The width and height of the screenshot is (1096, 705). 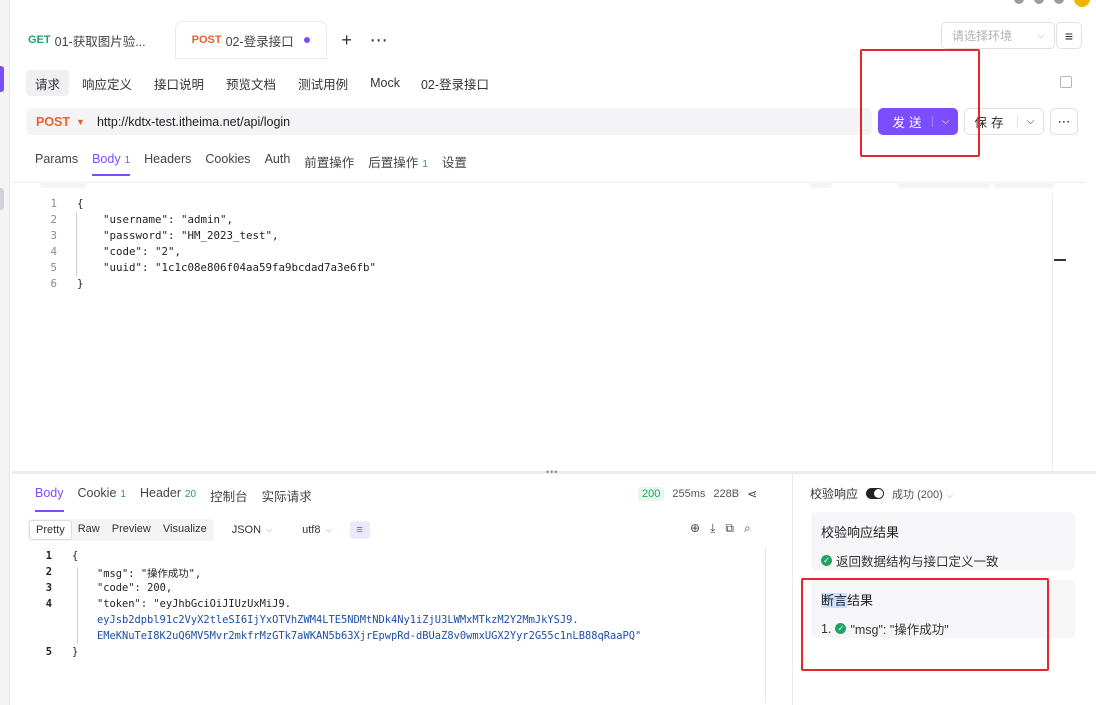 What do you see at coordinates (56, 283) in the screenshot?
I see `code-line: 6}` at bounding box center [56, 283].